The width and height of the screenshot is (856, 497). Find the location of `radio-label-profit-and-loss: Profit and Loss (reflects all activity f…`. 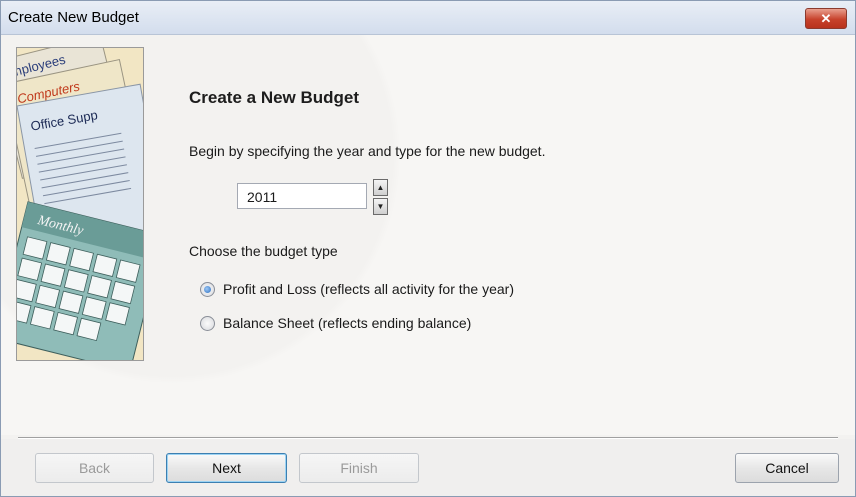

radio-label-profit-and-loss: Profit and Loss (reflects all activity f… is located at coordinates (368, 289).